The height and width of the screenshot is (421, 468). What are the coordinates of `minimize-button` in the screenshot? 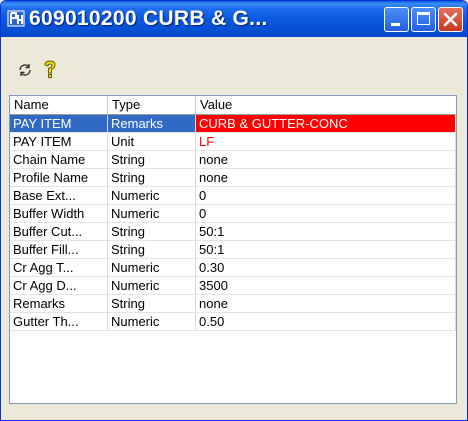 It's located at (396, 19).